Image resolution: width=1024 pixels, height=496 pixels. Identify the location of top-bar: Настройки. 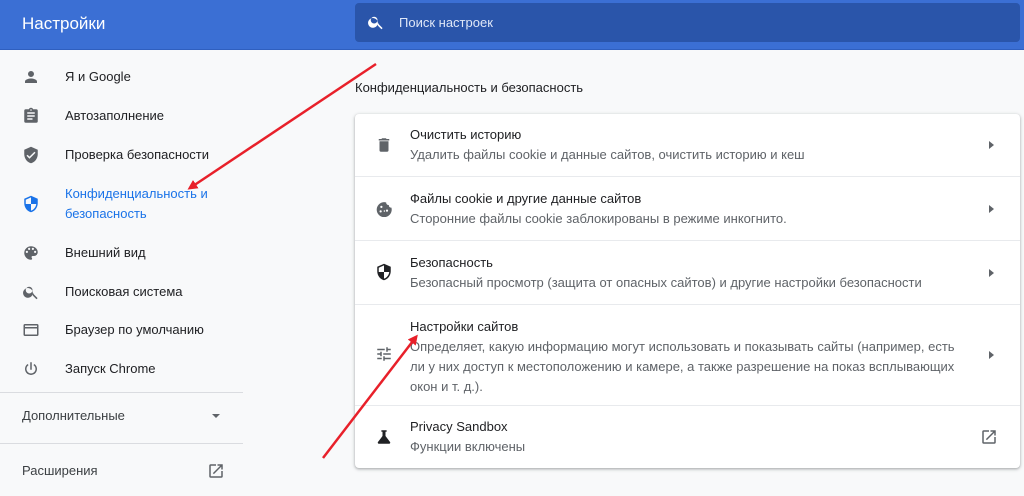
(512, 25).